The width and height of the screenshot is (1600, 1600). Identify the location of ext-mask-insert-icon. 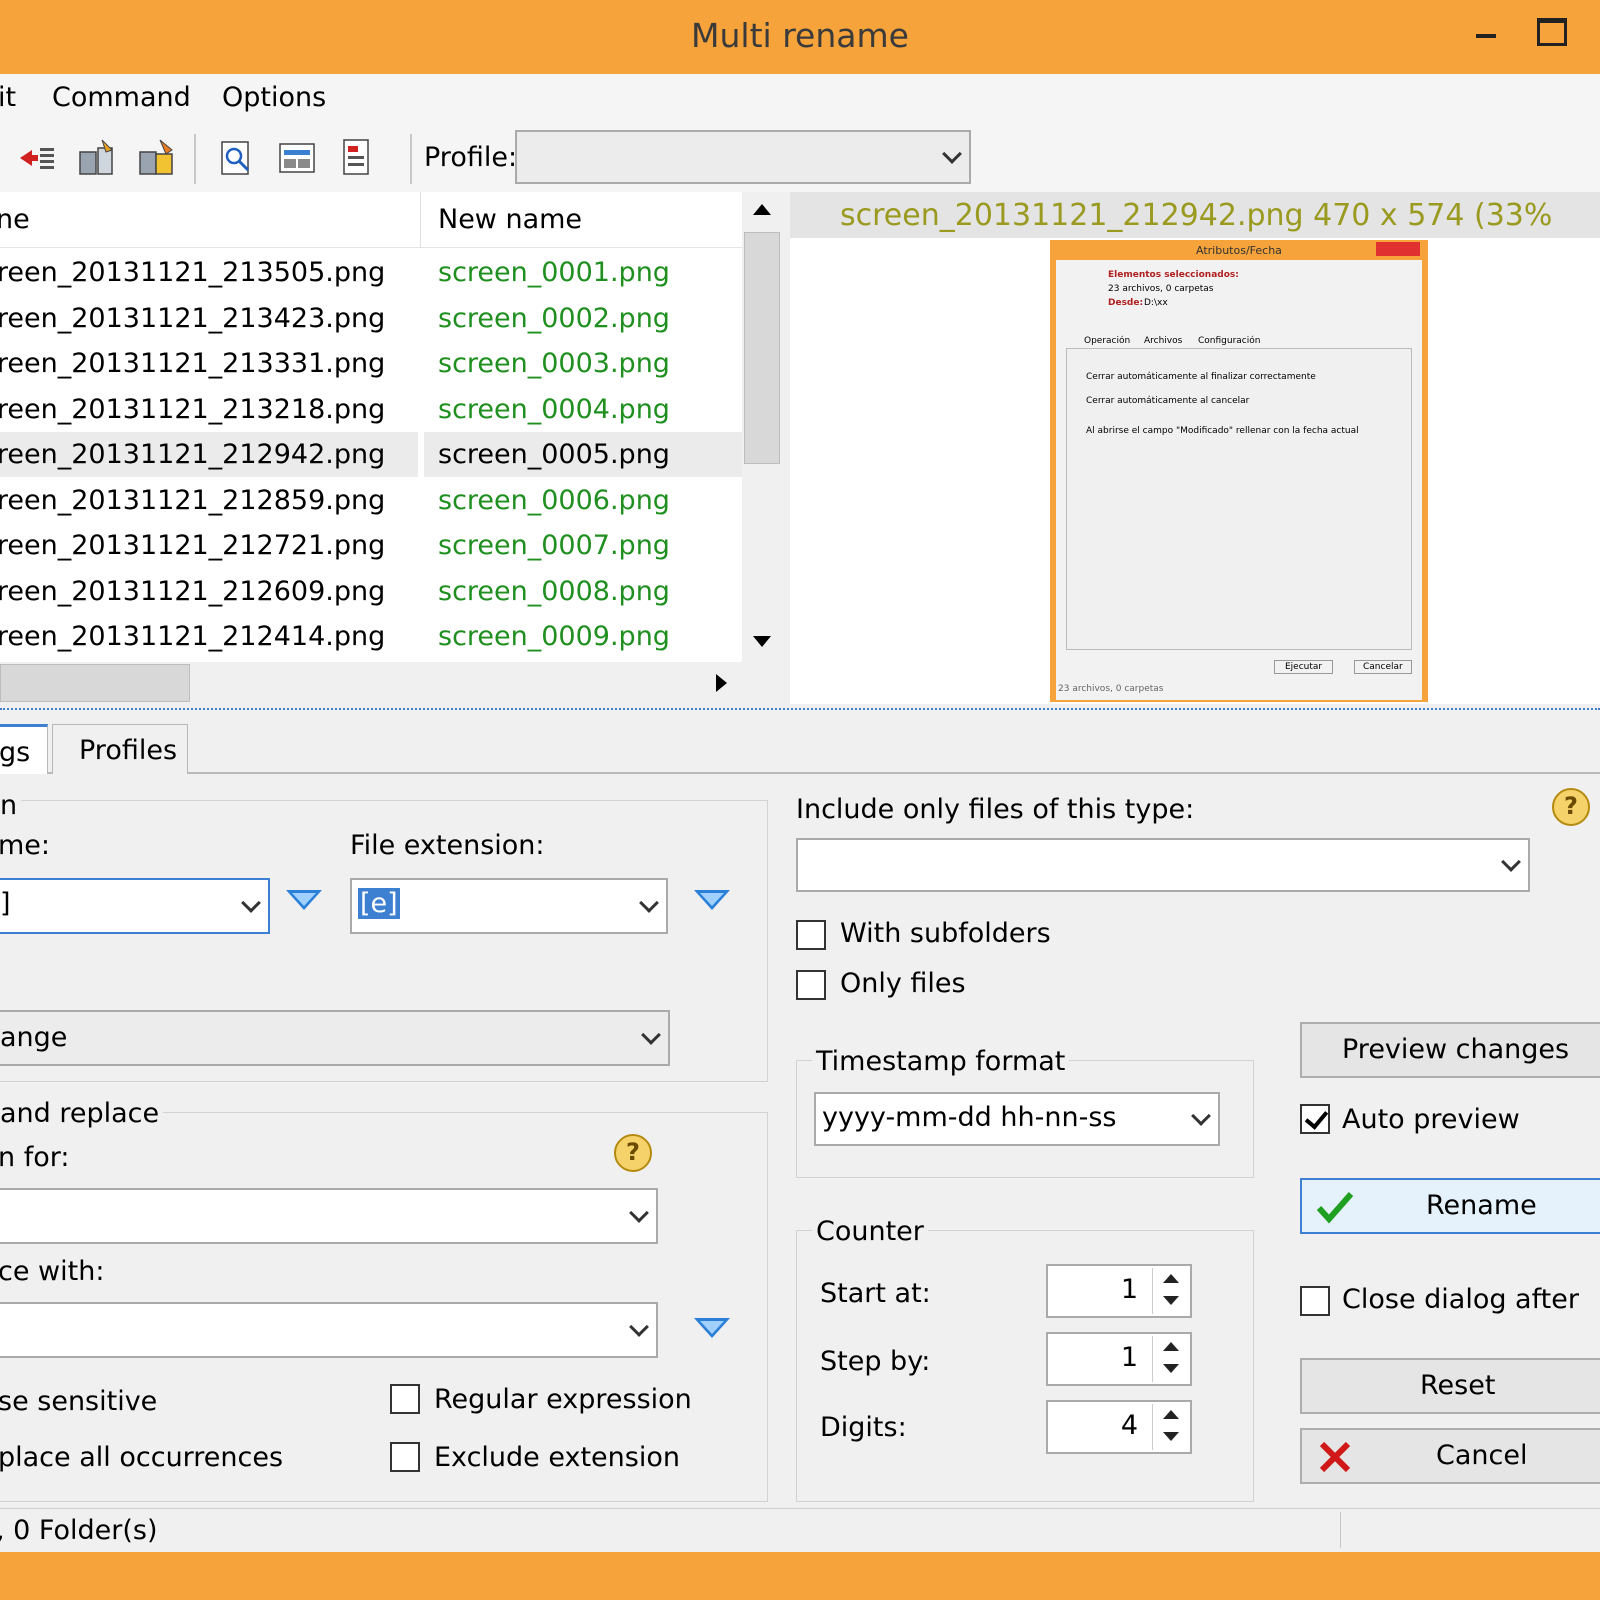
(712, 900).